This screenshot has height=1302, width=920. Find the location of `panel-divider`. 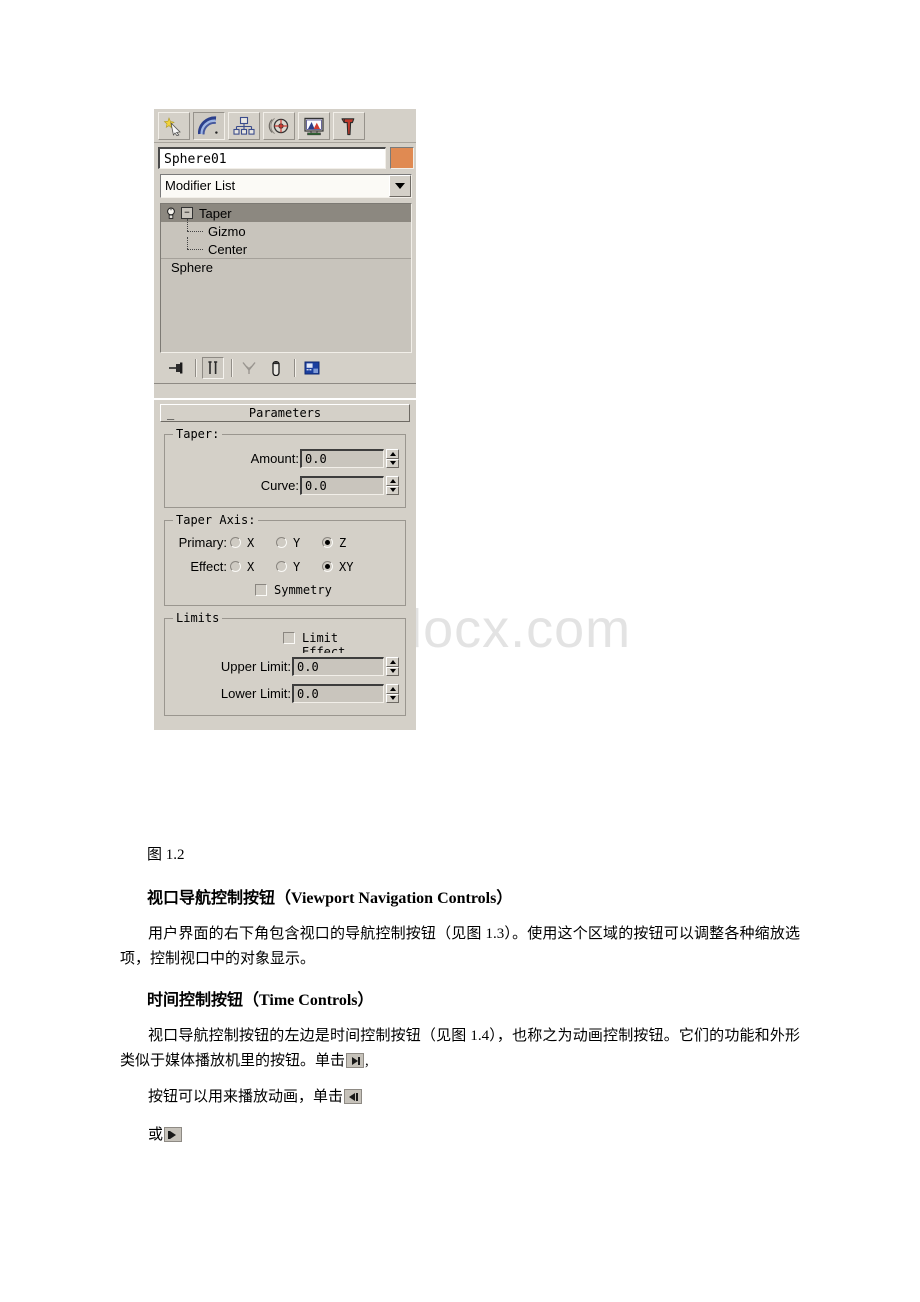

panel-divider is located at coordinates (285, 390).